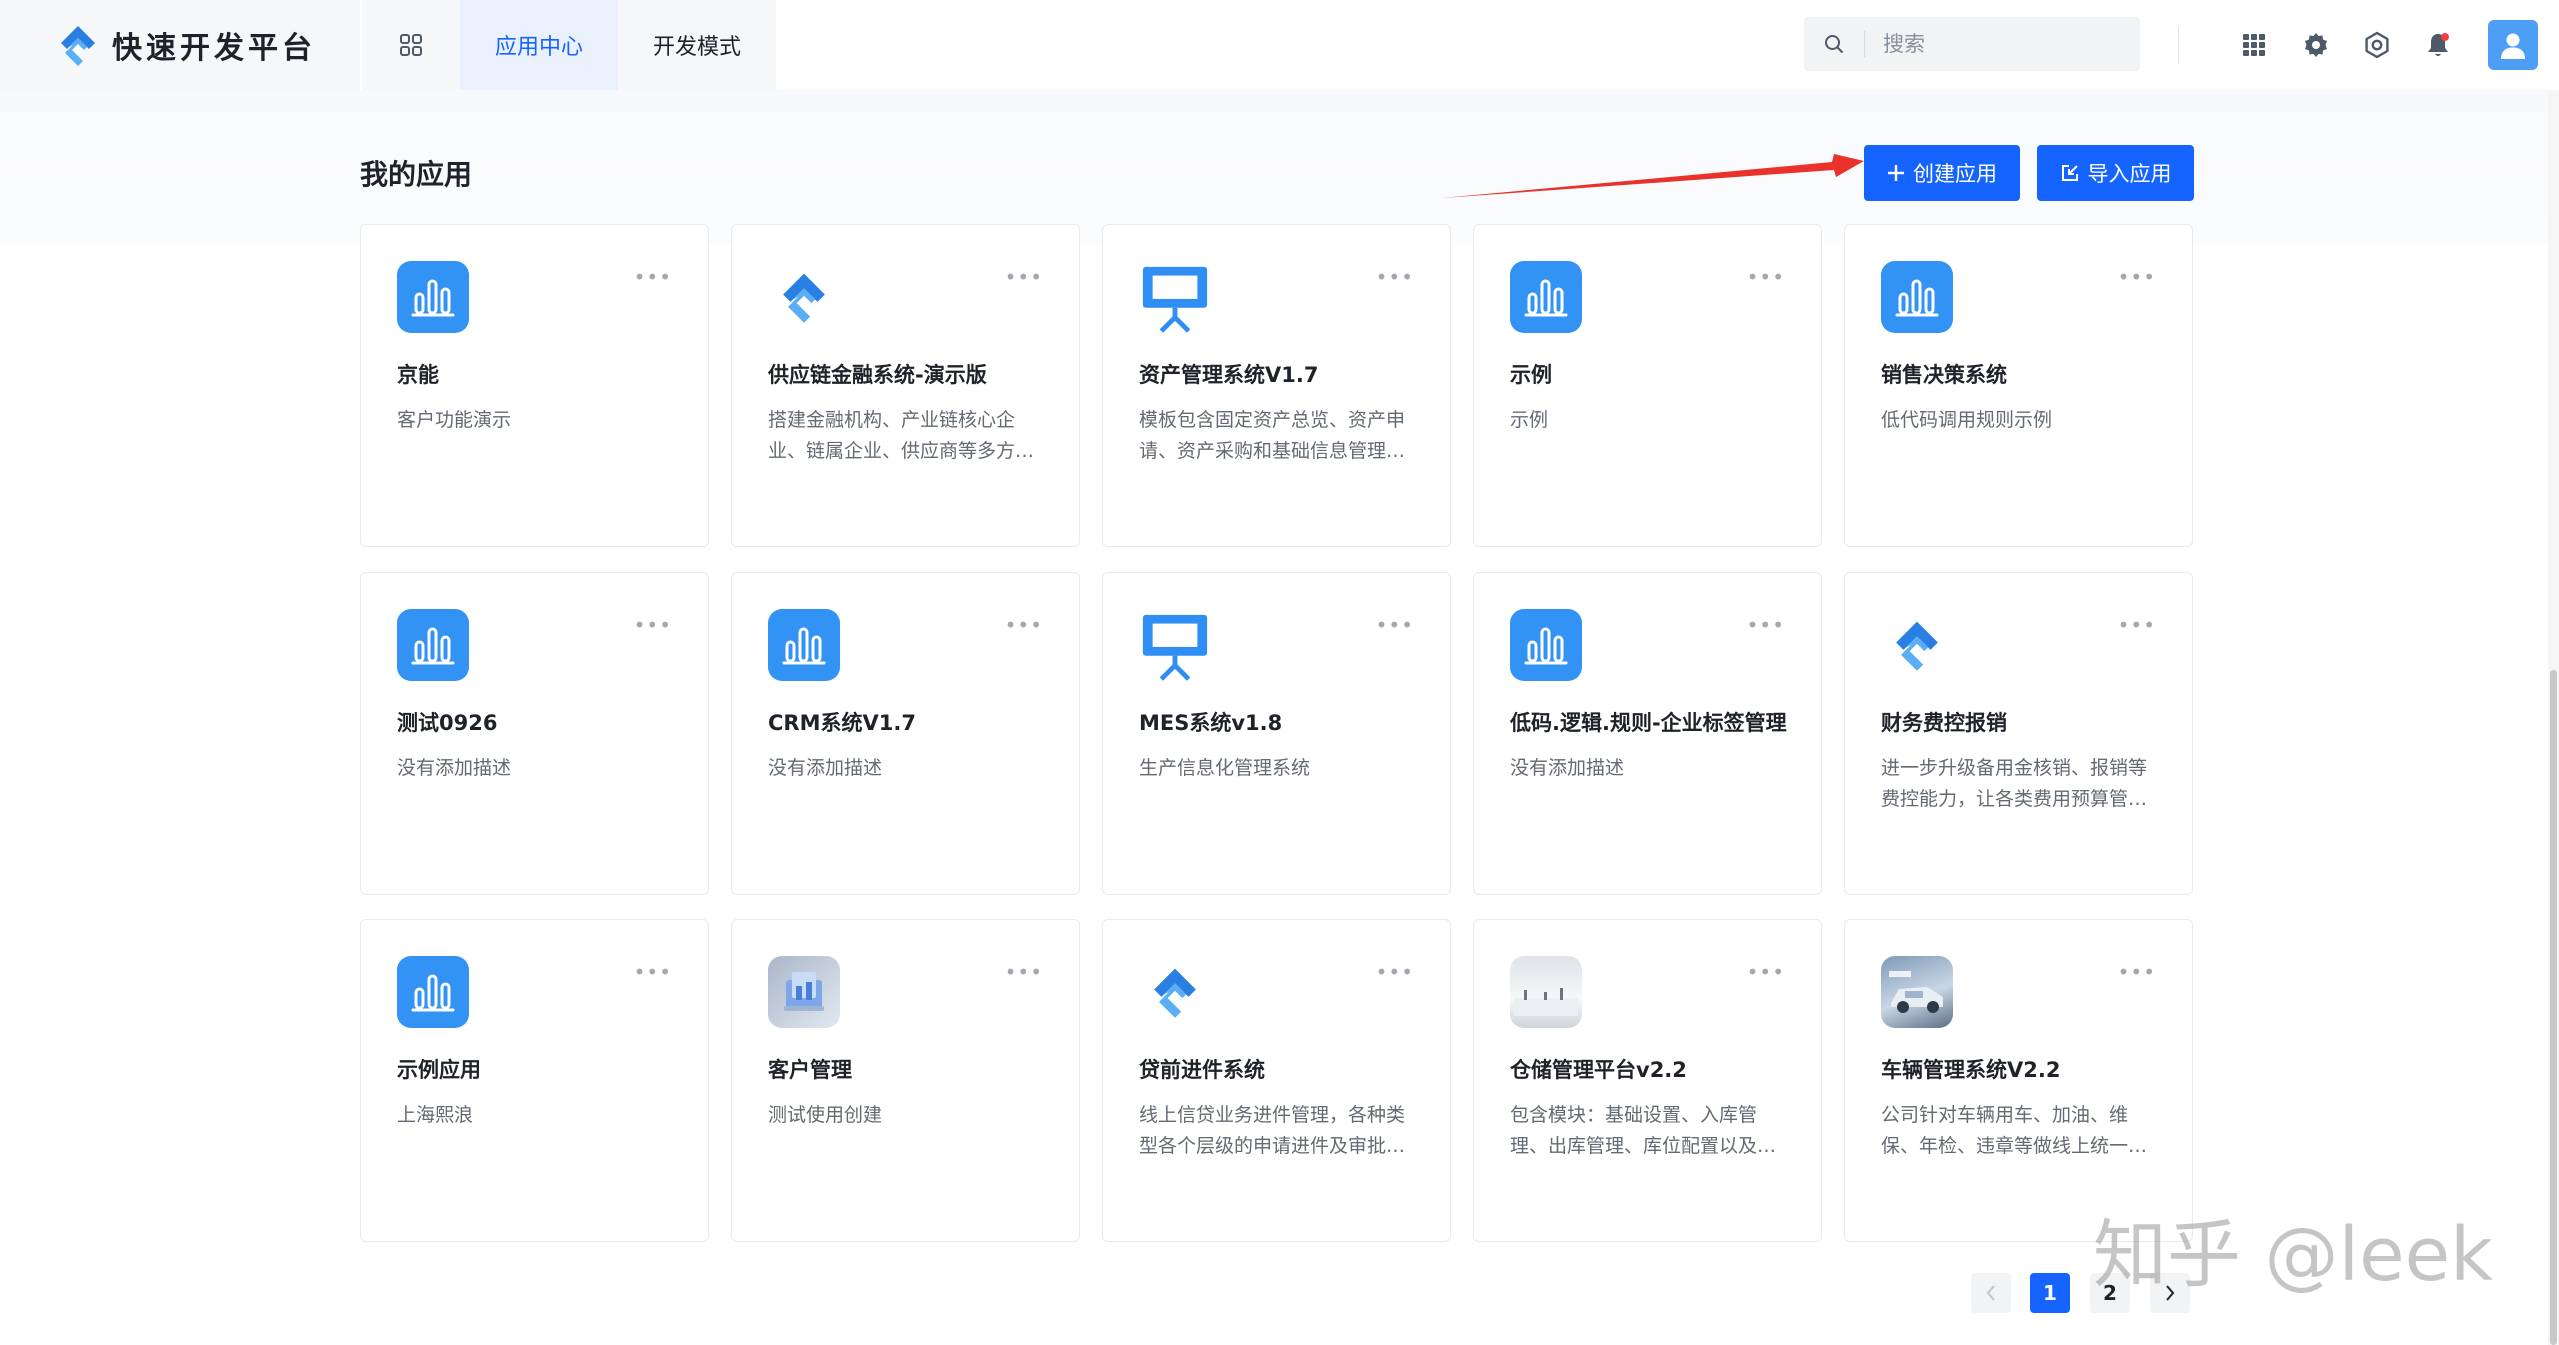  What do you see at coordinates (1643, 1130) in the screenshot?
I see `app-card-description: 包含模块：基础设置、入库管理、出库管理、库位配置以及库存盘点等` at bounding box center [1643, 1130].